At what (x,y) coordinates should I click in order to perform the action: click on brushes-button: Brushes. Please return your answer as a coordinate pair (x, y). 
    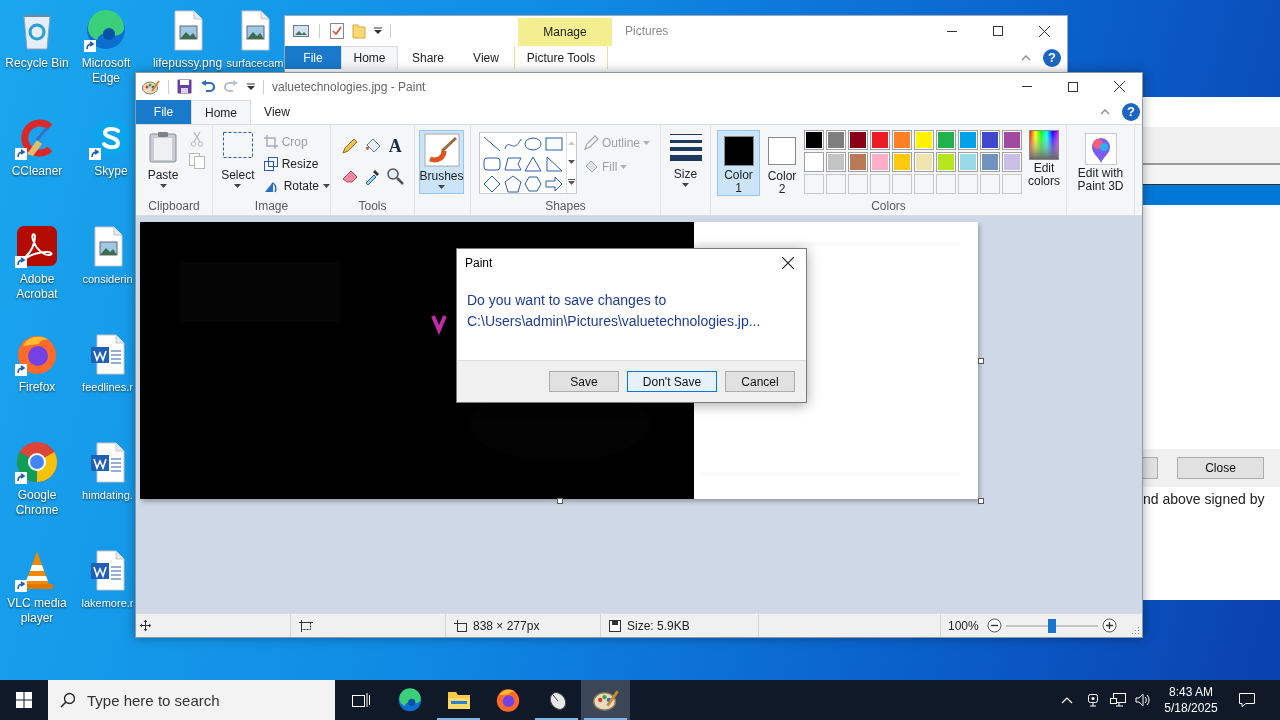
    Looking at the image, I should click on (441, 162).